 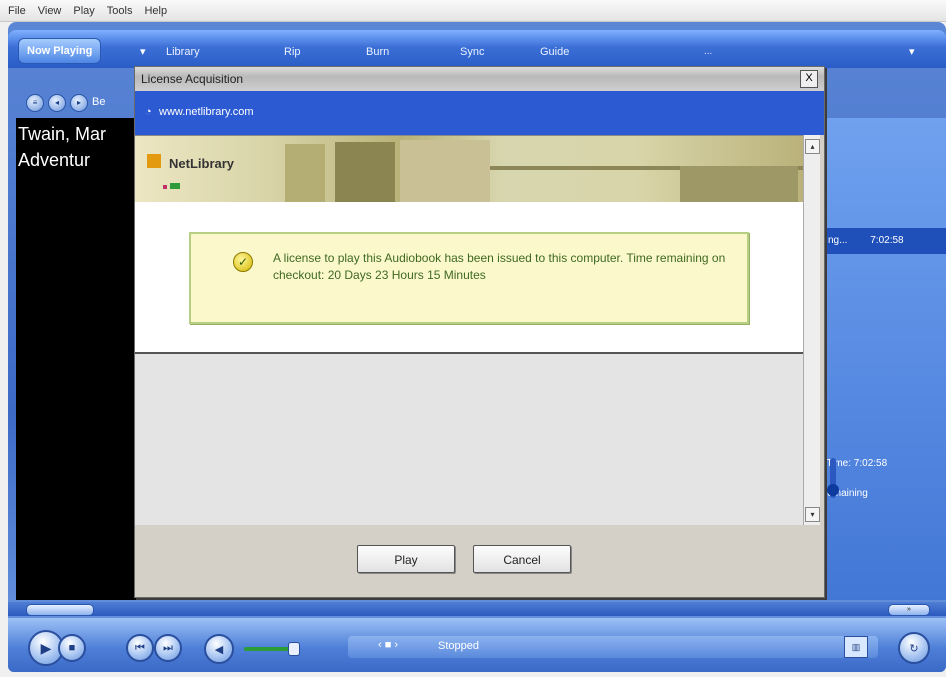 What do you see at coordinates (192, 79) in the screenshot?
I see `dialog-title: License Acquisition` at bounding box center [192, 79].